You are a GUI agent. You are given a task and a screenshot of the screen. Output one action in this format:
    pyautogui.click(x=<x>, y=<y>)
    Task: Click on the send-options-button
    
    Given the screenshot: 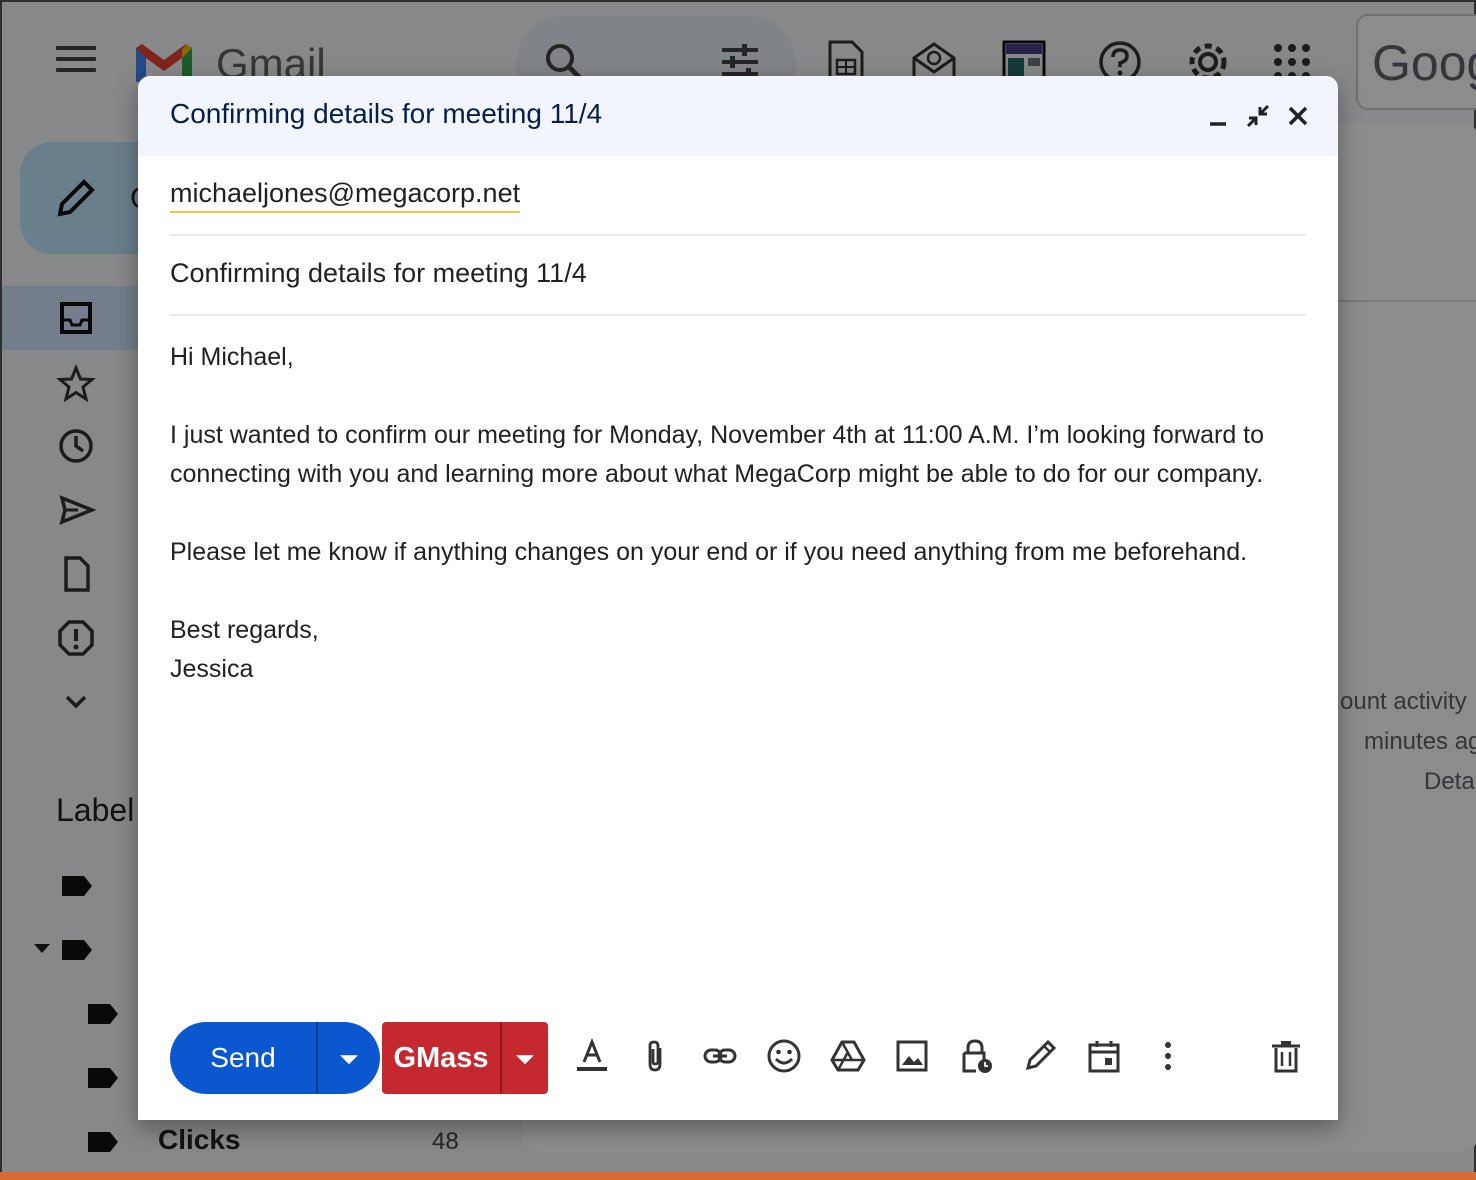 What is the action you would take?
    pyautogui.click(x=348, y=1058)
    